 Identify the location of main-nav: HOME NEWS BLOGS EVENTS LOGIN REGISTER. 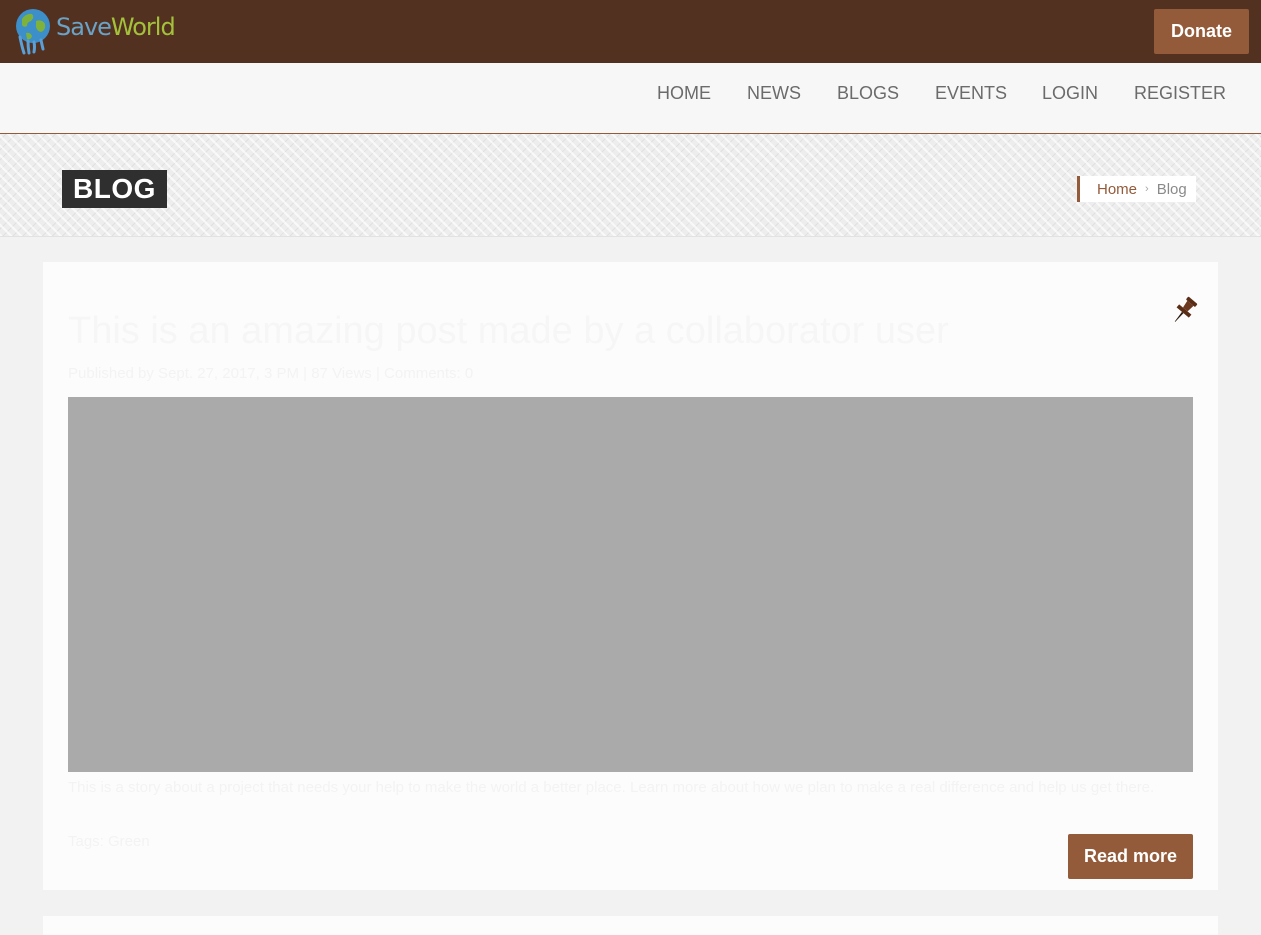
(630, 98).